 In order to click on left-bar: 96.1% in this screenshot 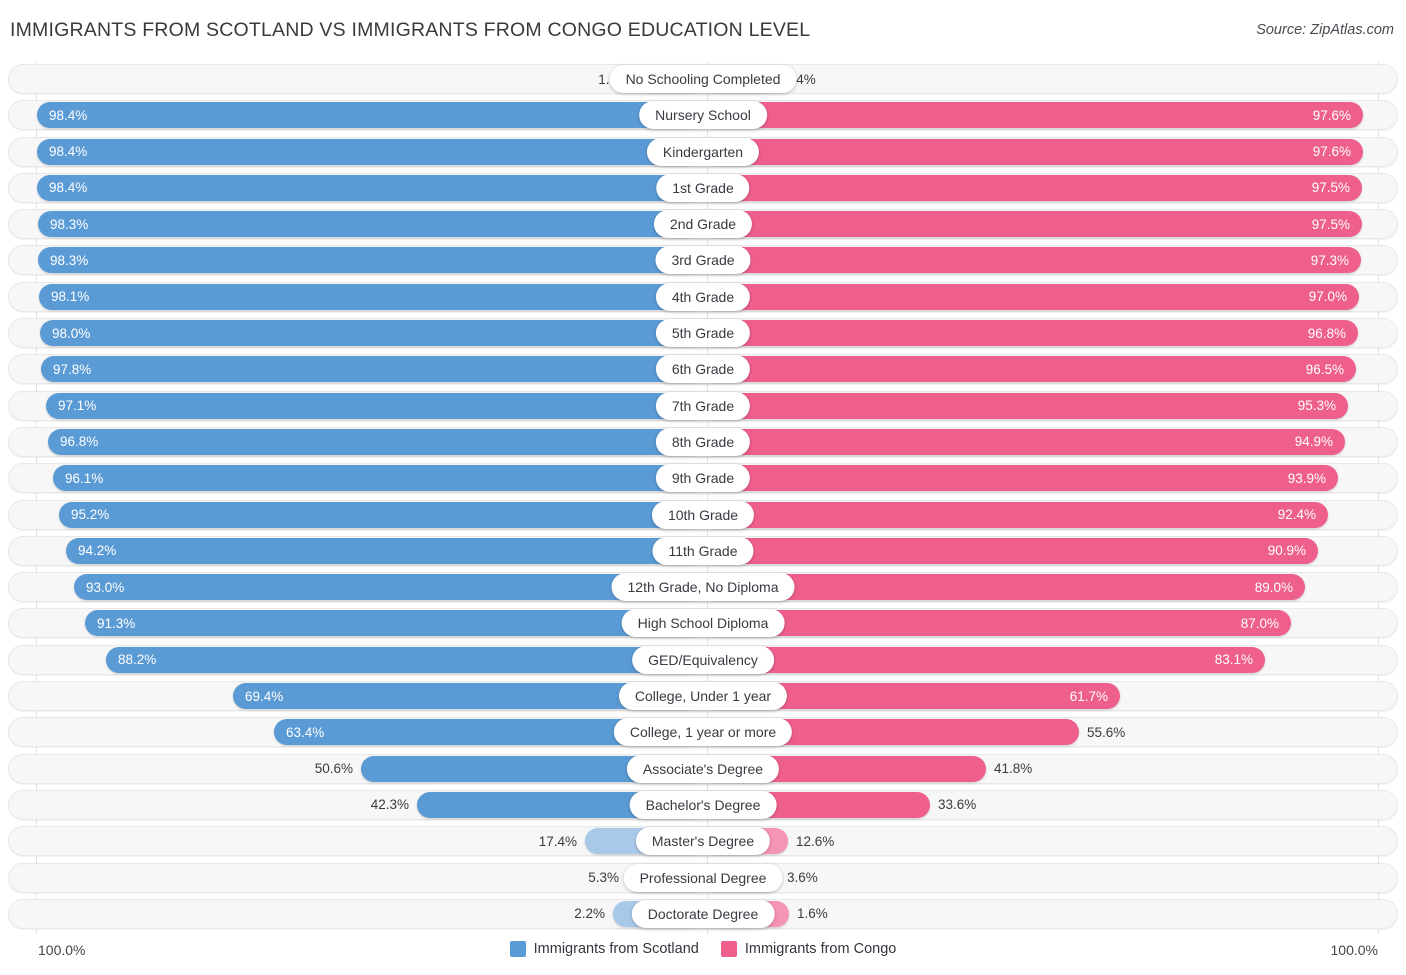, I will do `click(378, 478)`.